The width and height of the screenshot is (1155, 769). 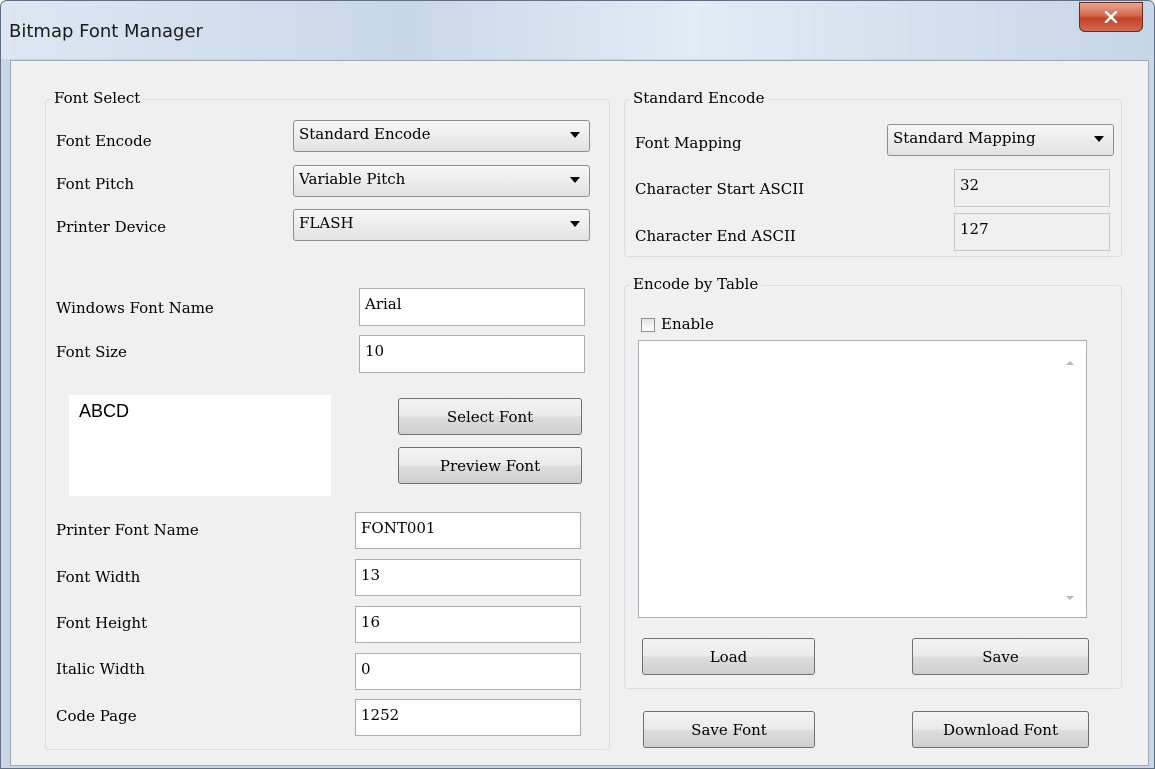 What do you see at coordinates (352, 179) in the screenshot?
I see `font-pitch-value: Variable Pitch` at bounding box center [352, 179].